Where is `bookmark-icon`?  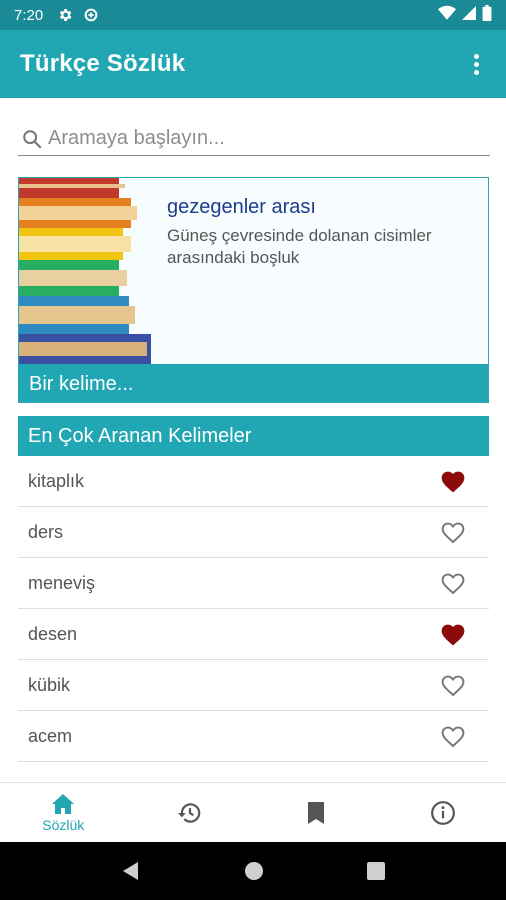 bookmark-icon is located at coordinates (316, 812).